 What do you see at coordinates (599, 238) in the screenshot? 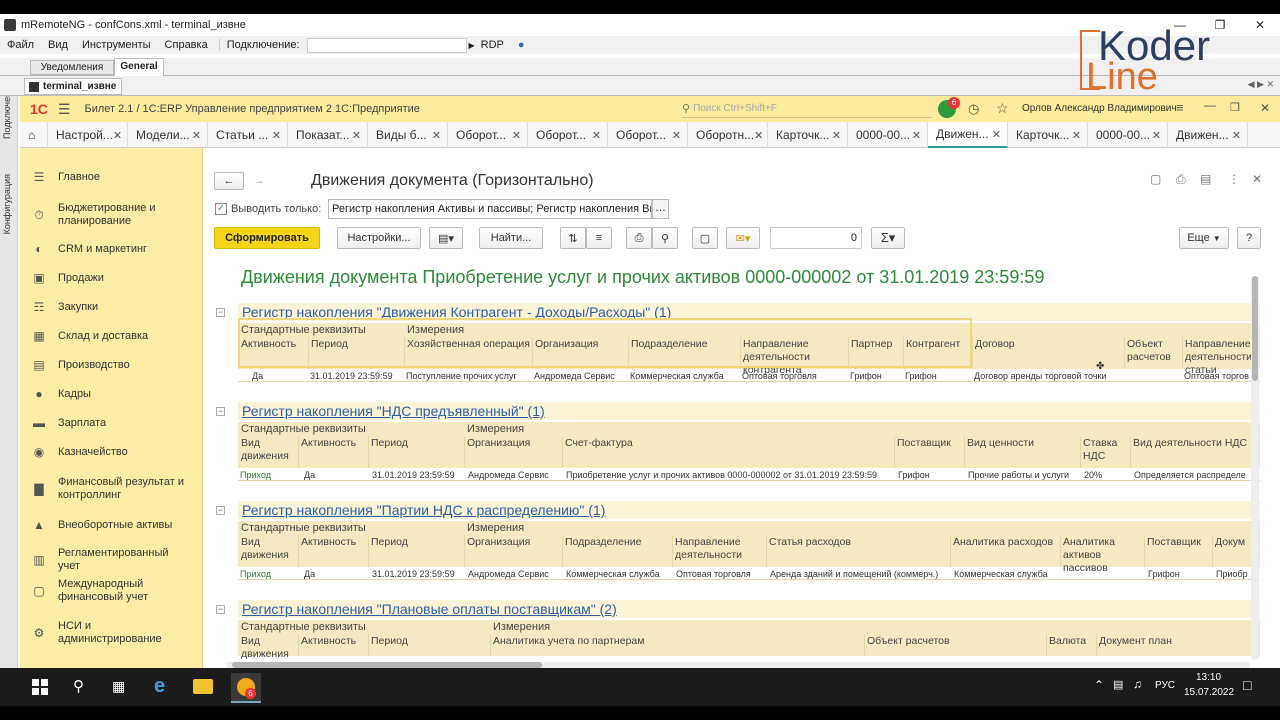
I see `collapse-all-button: ≡` at bounding box center [599, 238].